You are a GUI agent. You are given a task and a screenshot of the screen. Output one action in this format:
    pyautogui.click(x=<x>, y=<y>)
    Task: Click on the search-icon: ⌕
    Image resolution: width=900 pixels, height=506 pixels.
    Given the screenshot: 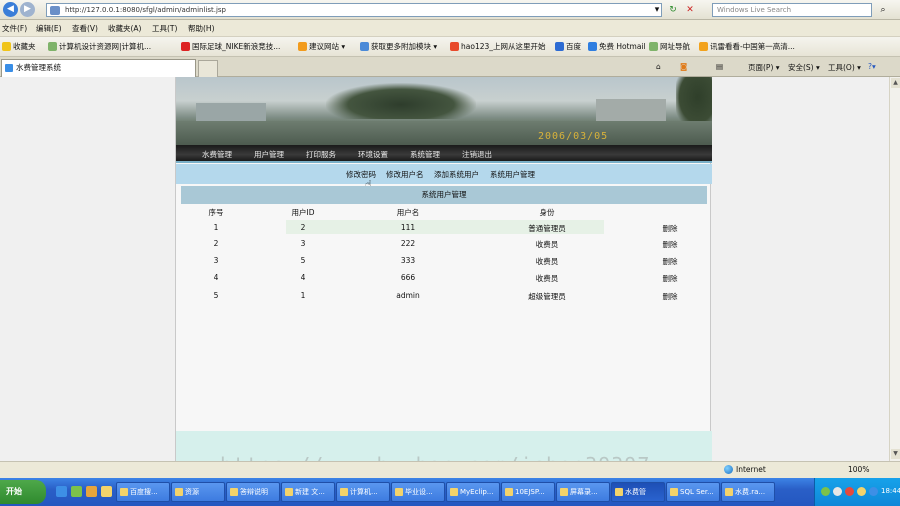 What is the action you would take?
    pyautogui.click(x=883, y=10)
    